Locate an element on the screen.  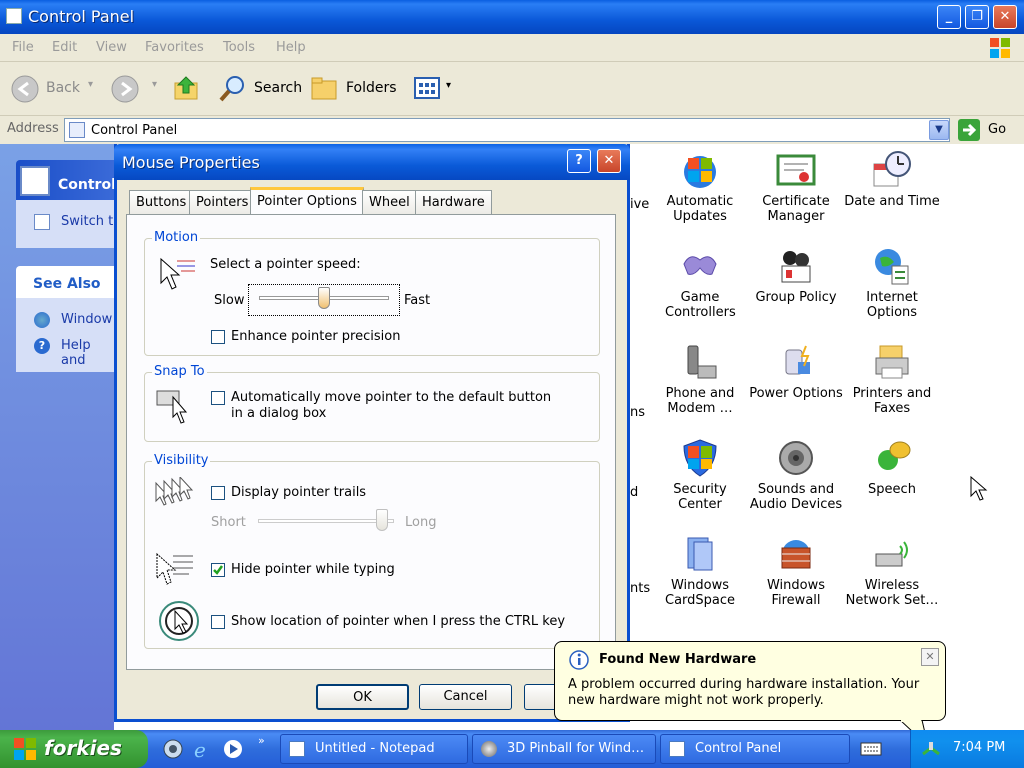
dialog-titlebar: Mouse Properties ? ✕ is located at coordinates (372, 162).